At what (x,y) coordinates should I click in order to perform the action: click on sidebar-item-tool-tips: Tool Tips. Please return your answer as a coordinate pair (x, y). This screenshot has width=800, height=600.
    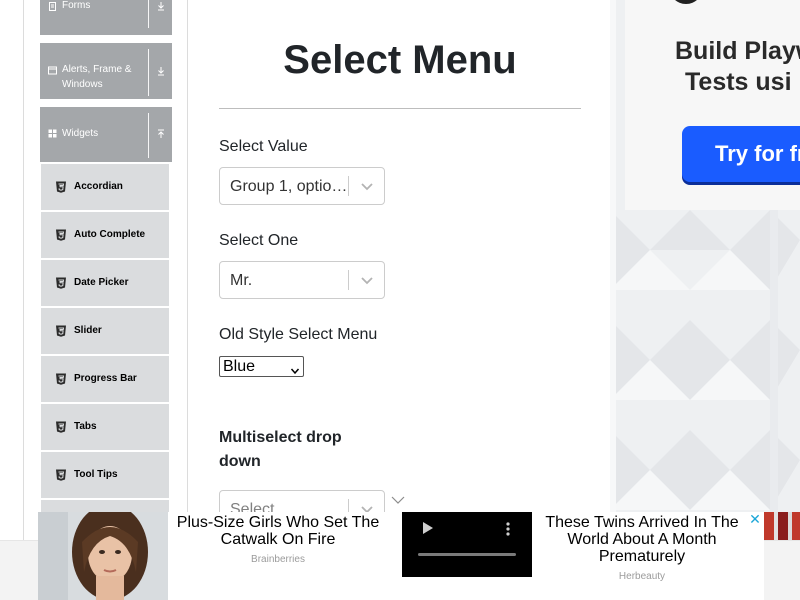
    Looking at the image, I should click on (105, 475).